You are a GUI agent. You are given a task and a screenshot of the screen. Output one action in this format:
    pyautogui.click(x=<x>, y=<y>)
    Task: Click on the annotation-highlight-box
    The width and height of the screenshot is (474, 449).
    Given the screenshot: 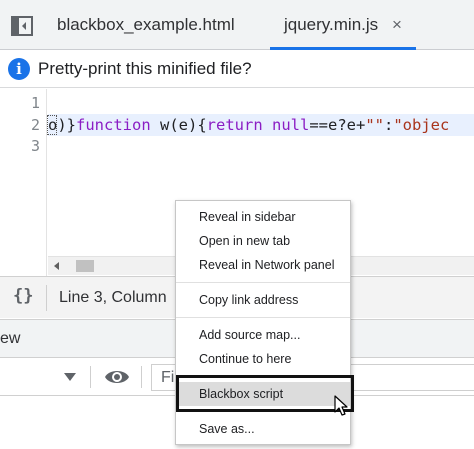 What is the action you would take?
    pyautogui.click(x=265, y=393)
    